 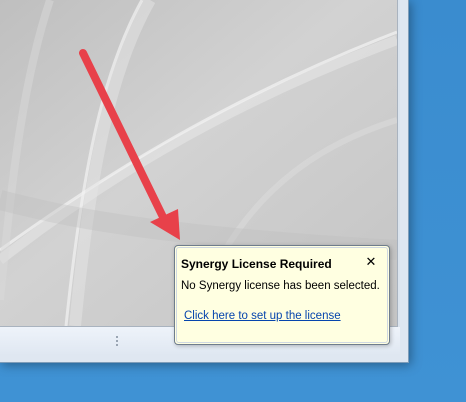 I want to click on notification-title: Synergy License Required, so click(x=256, y=264).